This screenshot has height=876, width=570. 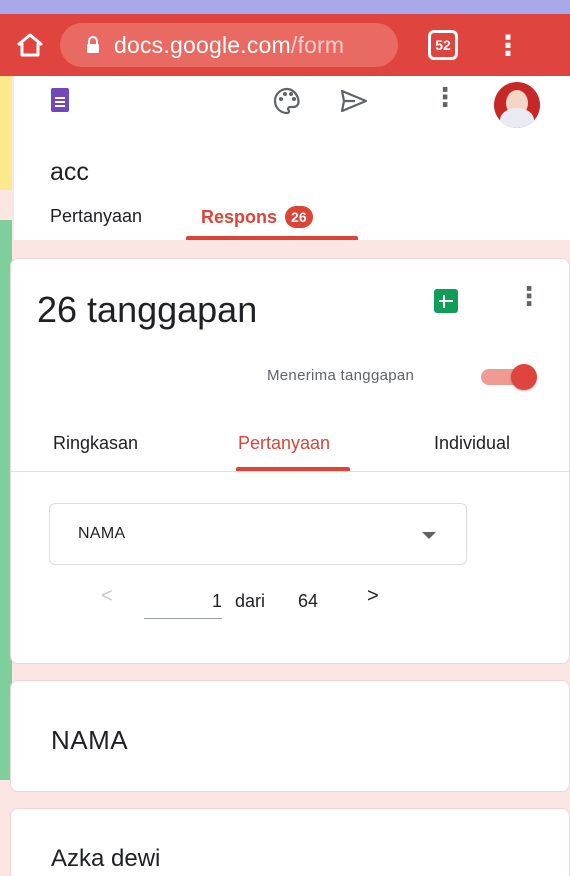 What do you see at coordinates (239, 217) in the screenshot?
I see `tab-responses-label: Respons` at bounding box center [239, 217].